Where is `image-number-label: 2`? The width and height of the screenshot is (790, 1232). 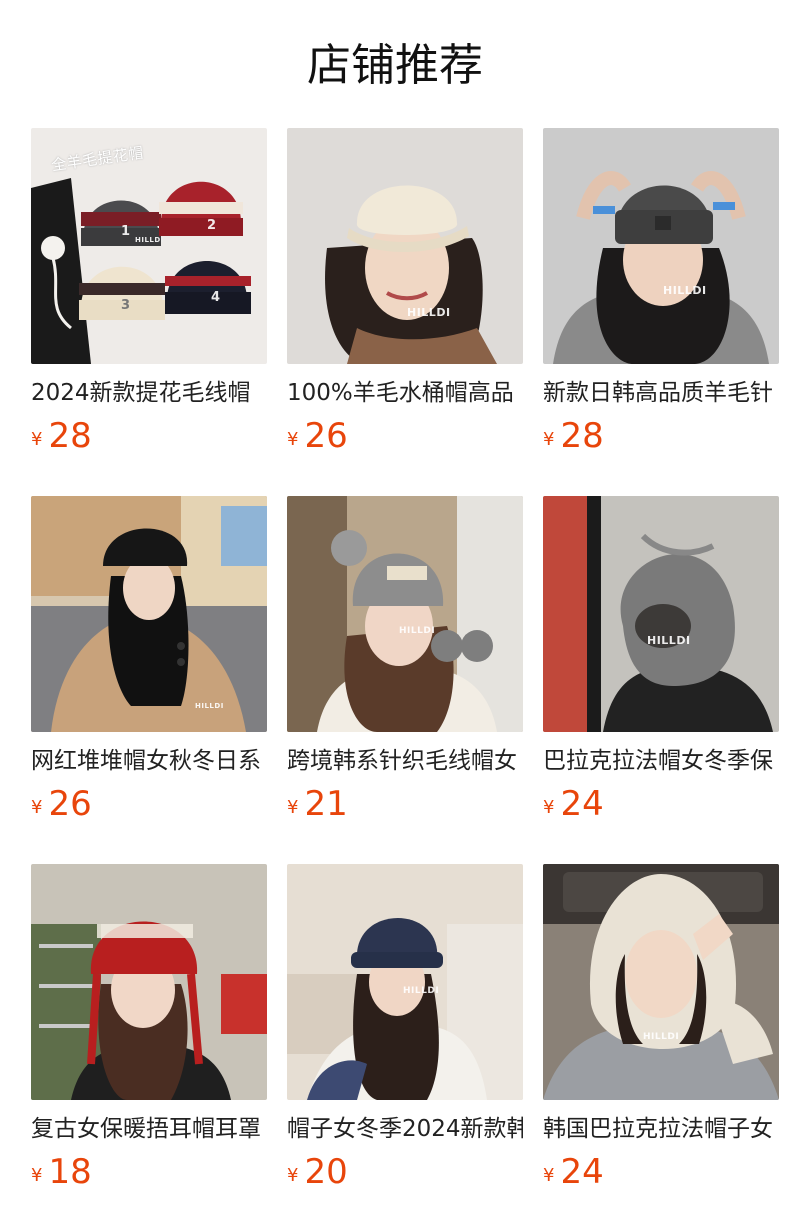 image-number-label: 2 is located at coordinates (212, 225).